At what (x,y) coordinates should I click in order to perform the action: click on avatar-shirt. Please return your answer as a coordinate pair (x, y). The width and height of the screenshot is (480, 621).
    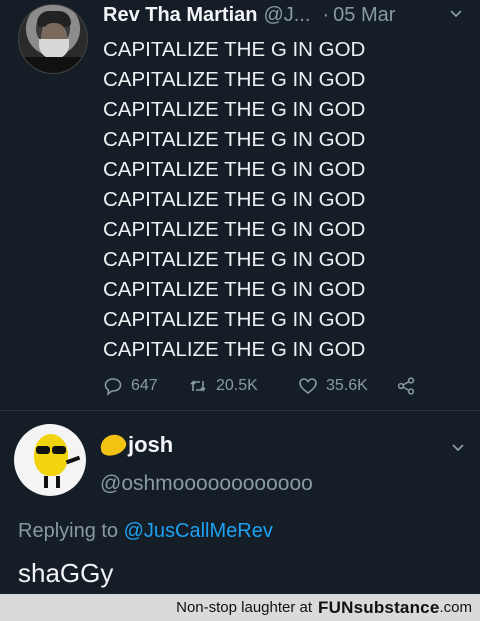
    Looking at the image, I should click on (53, 65).